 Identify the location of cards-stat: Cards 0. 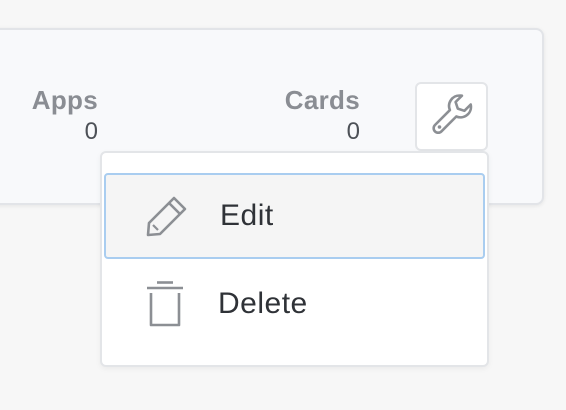
(320, 116).